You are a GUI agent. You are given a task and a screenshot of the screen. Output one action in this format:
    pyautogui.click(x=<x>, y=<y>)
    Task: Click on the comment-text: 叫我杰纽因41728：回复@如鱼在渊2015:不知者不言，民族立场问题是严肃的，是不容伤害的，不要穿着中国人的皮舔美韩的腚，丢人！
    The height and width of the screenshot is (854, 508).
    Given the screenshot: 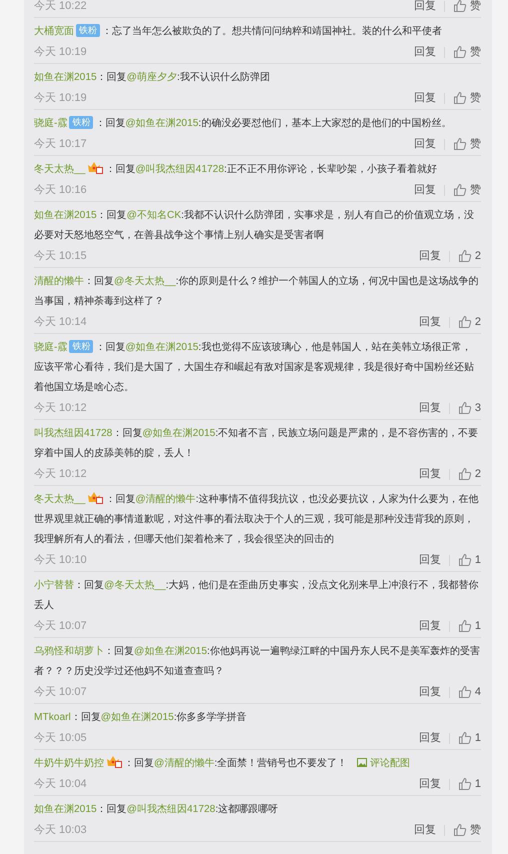 What is the action you would take?
    pyautogui.click(x=257, y=443)
    